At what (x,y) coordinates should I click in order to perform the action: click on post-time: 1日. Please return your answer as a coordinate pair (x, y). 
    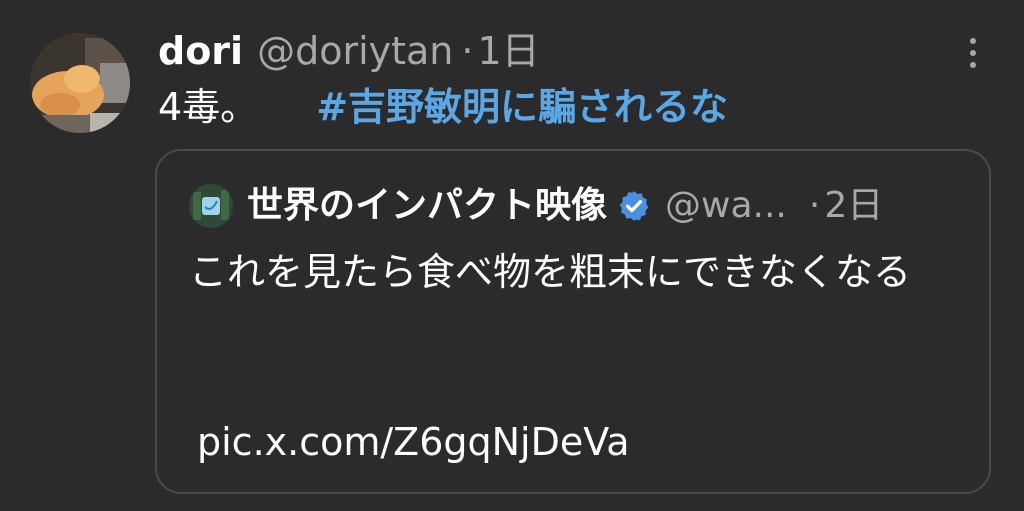
    Looking at the image, I should click on (508, 51).